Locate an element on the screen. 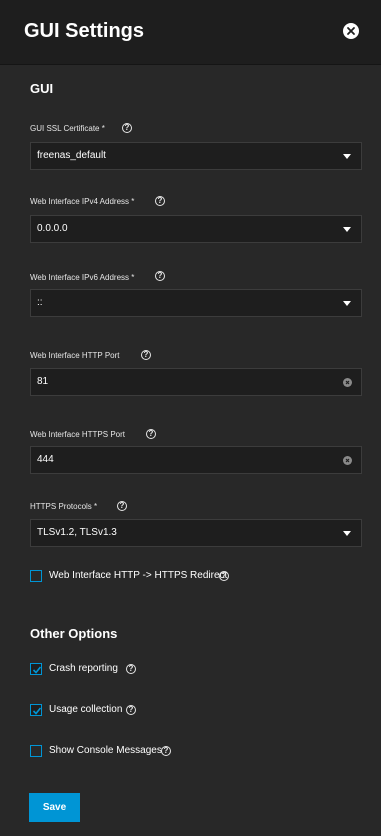 This screenshot has height=836, width=381. section-title-other-options: Other Options is located at coordinates (74, 633).